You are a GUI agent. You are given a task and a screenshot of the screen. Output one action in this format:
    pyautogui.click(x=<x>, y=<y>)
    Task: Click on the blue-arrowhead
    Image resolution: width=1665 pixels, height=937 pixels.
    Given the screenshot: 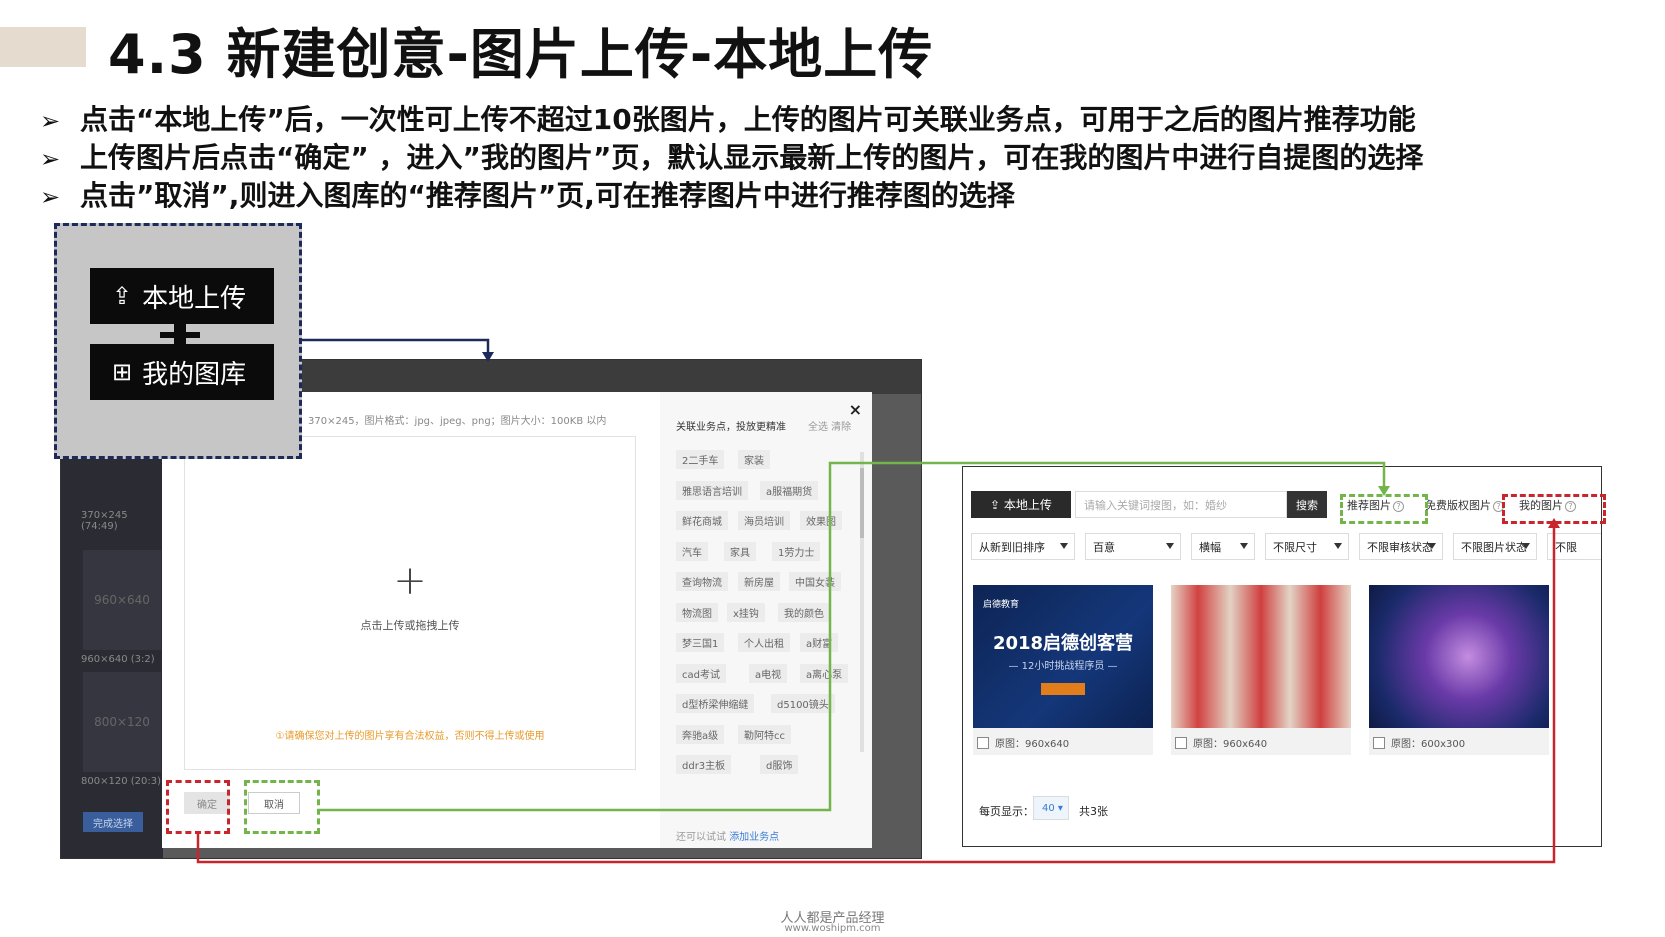 What is the action you would take?
    pyautogui.click(x=488, y=357)
    